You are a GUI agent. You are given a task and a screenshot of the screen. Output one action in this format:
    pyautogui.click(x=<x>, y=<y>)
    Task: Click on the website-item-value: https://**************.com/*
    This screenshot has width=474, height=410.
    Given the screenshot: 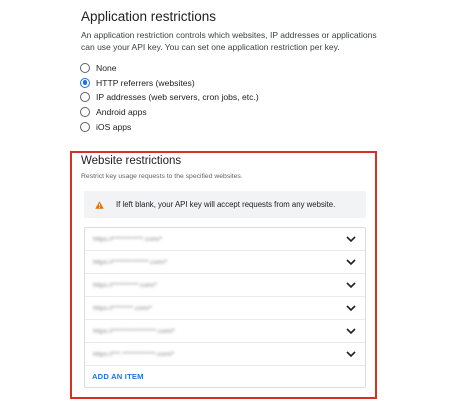 What is the action you would take?
    pyautogui.click(x=130, y=262)
    